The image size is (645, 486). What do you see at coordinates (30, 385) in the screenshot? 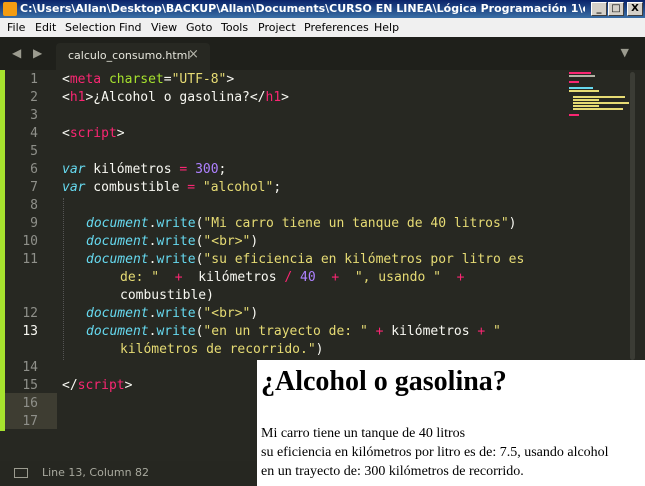
I see `line-number: 15` at bounding box center [30, 385].